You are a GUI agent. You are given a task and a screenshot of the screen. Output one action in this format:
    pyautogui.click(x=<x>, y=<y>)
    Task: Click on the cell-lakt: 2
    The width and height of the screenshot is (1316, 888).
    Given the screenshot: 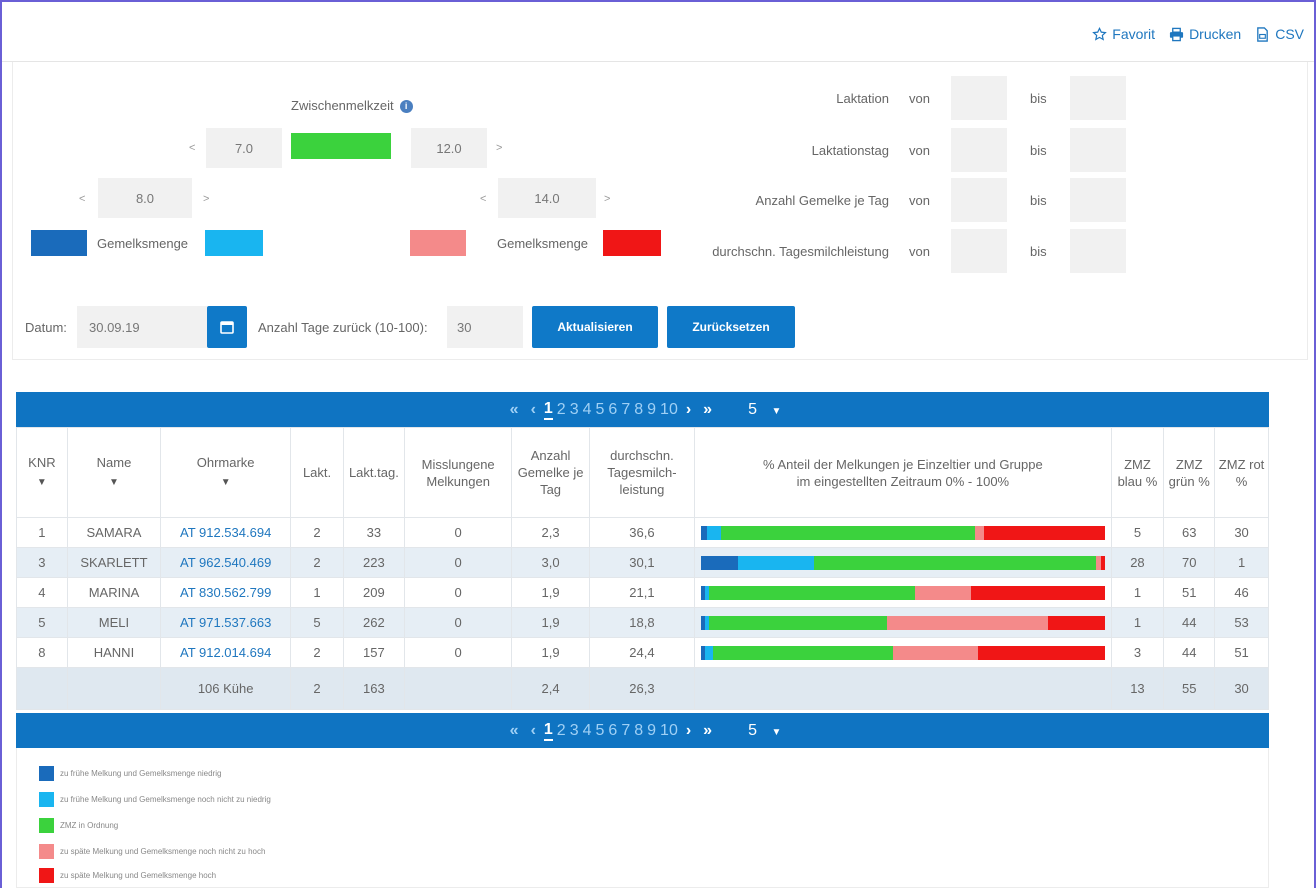 What is the action you would take?
    pyautogui.click(x=317, y=652)
    